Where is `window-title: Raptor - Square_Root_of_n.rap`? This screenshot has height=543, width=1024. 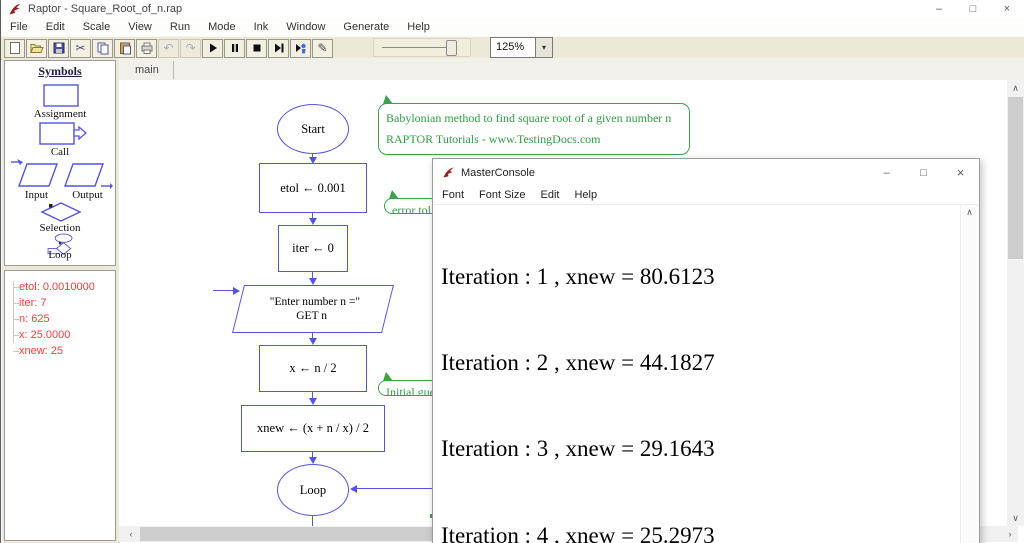
window-title: Raptor - Square_Root_of_n.rap is located at coordinates (105, 9).